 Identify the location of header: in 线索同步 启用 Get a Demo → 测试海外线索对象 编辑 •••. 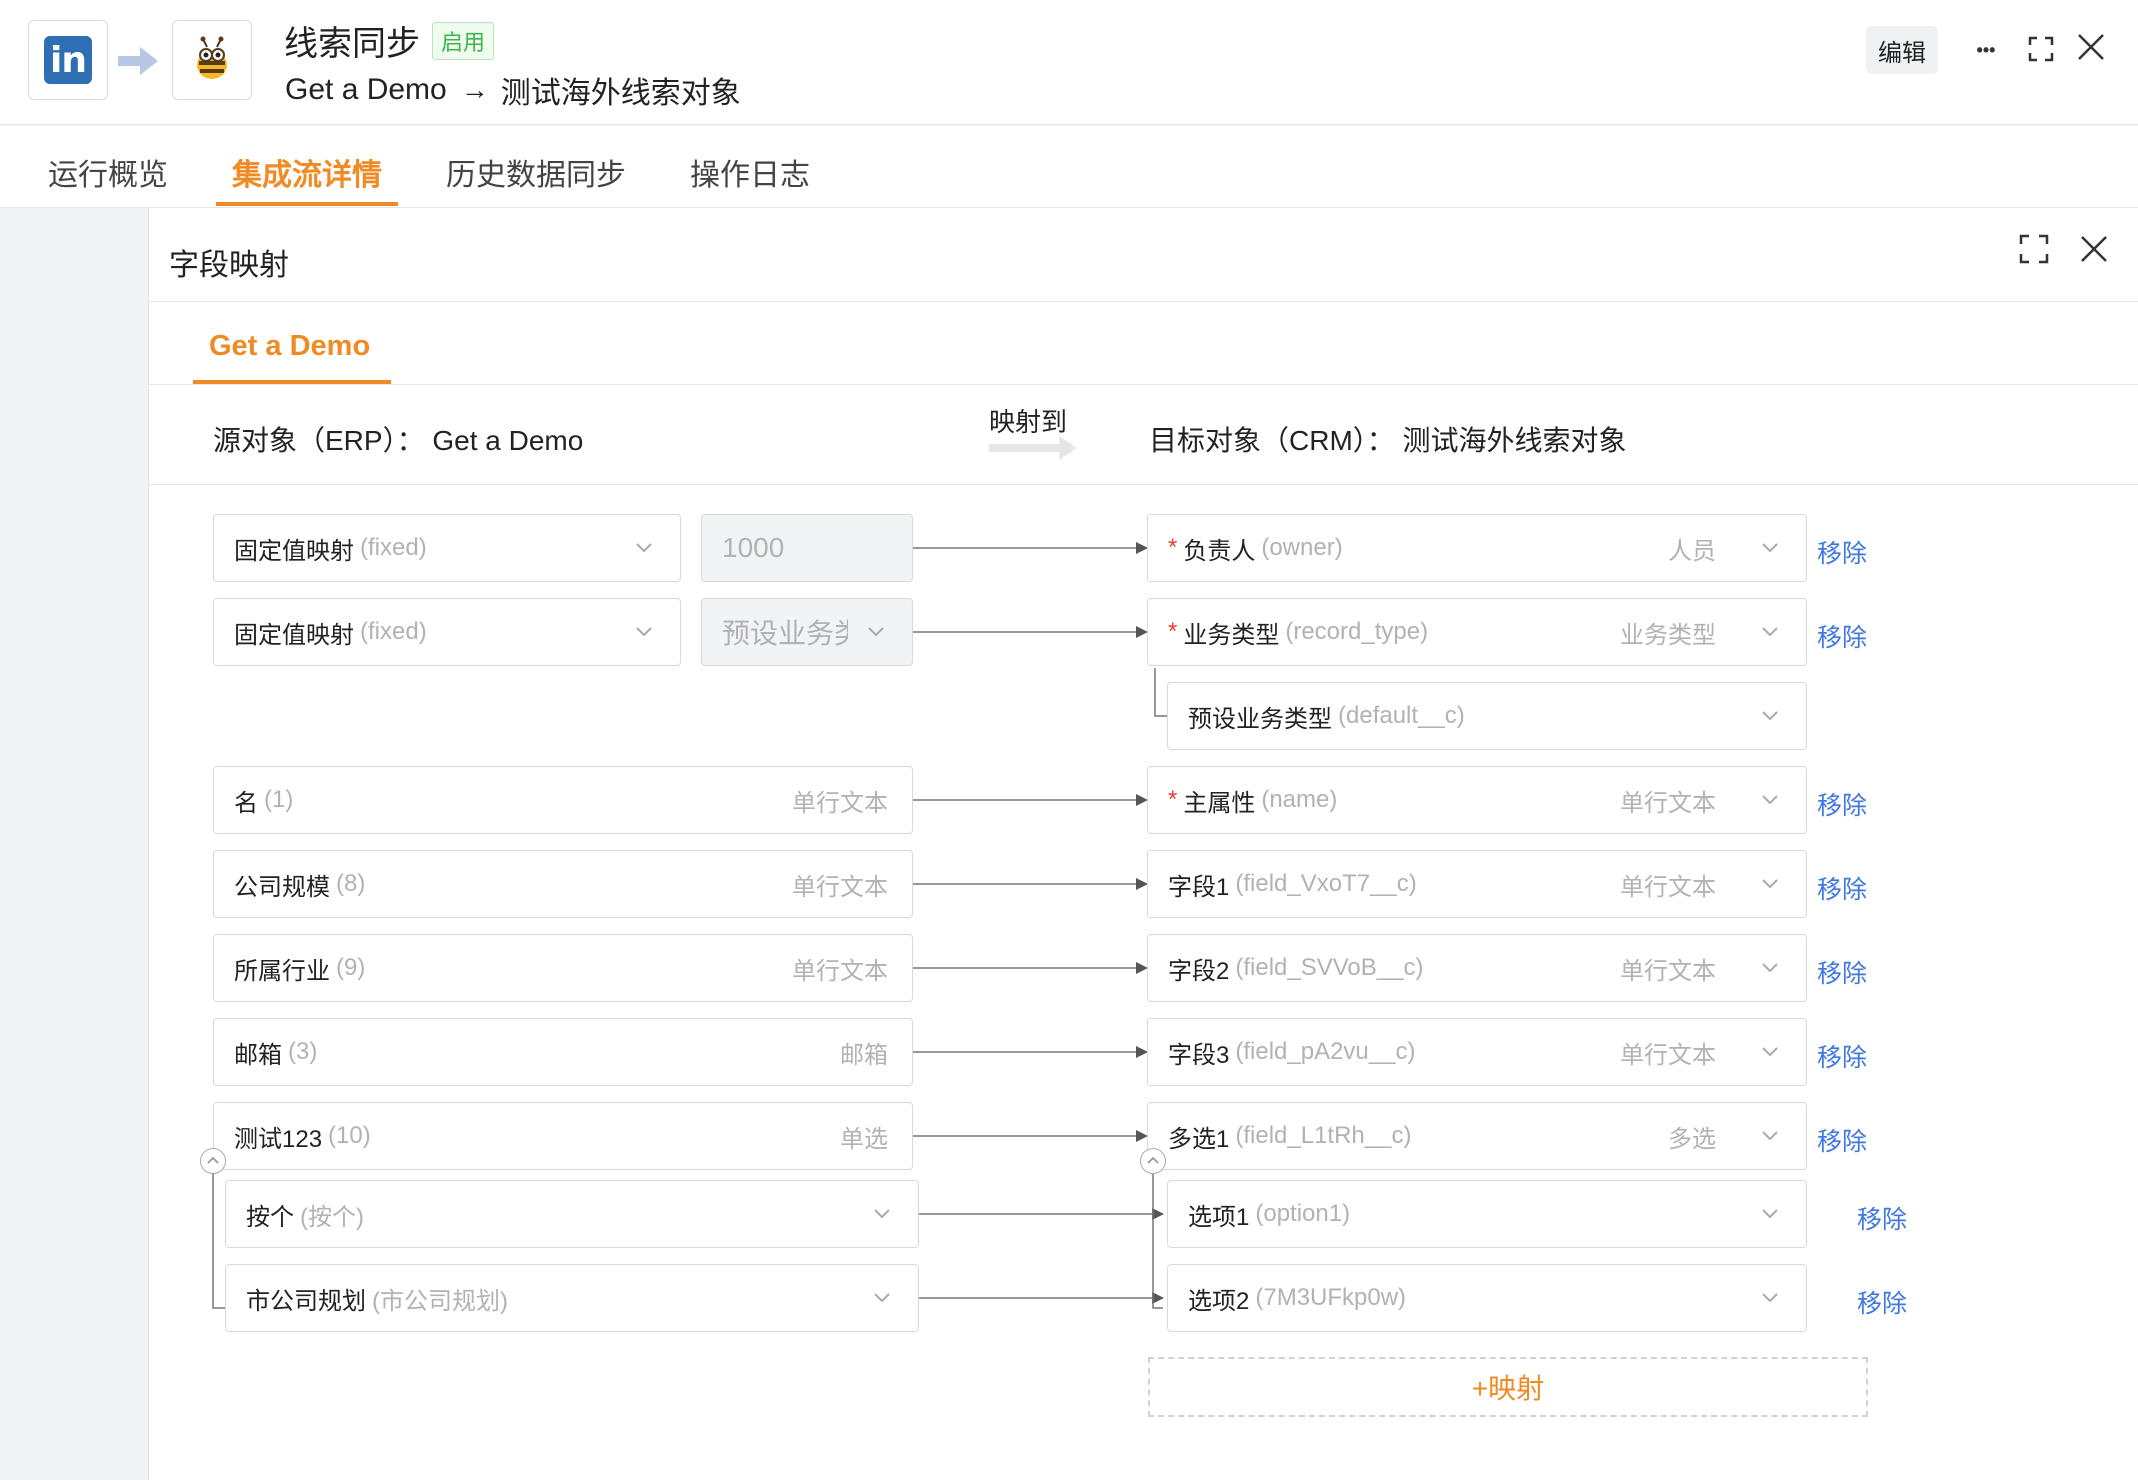
(1069, 62).